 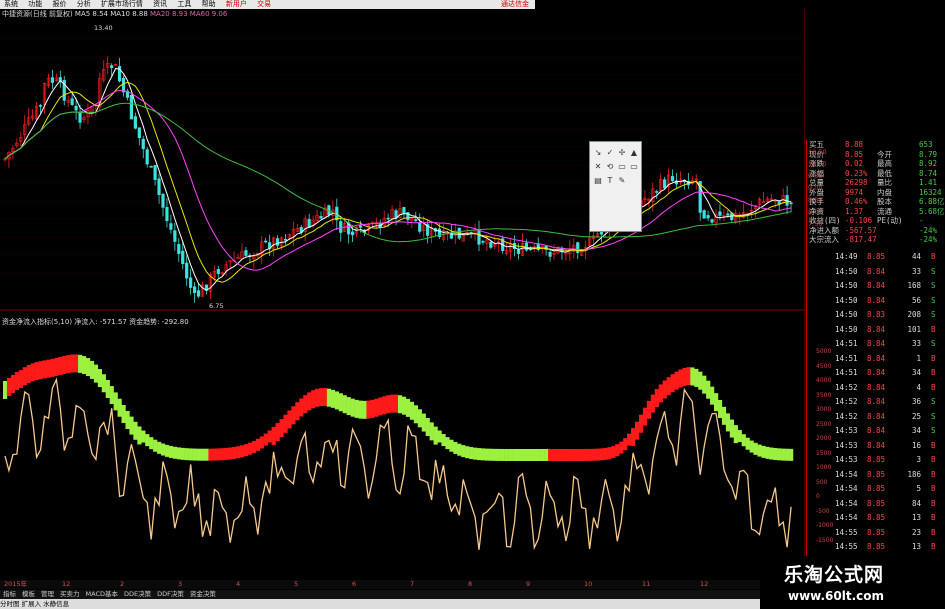 What do you see at coordinates (203, 594) in the screenshot?
I see `indicator-tab: 资金决策` at bounding box center [203, 594].